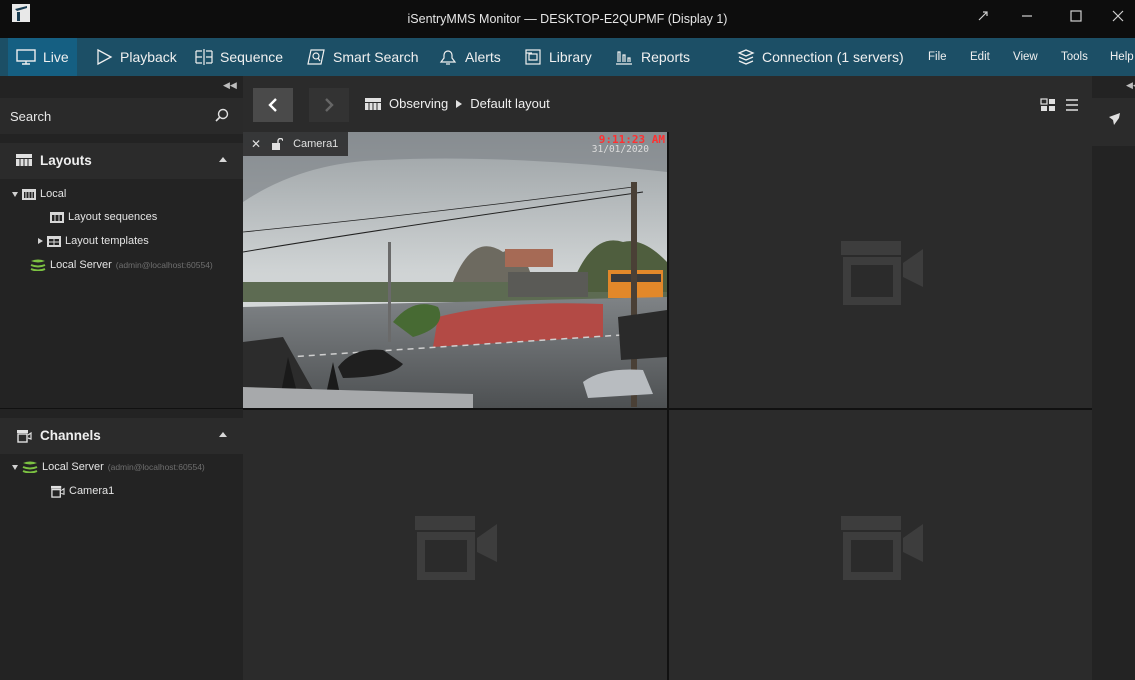  I want to click on layouts-section-header: Layouts, so click(121, 161).